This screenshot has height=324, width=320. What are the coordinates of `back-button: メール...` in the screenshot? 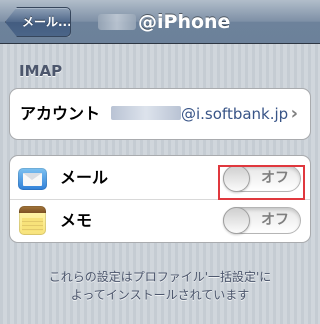 It's located at (38, 22).